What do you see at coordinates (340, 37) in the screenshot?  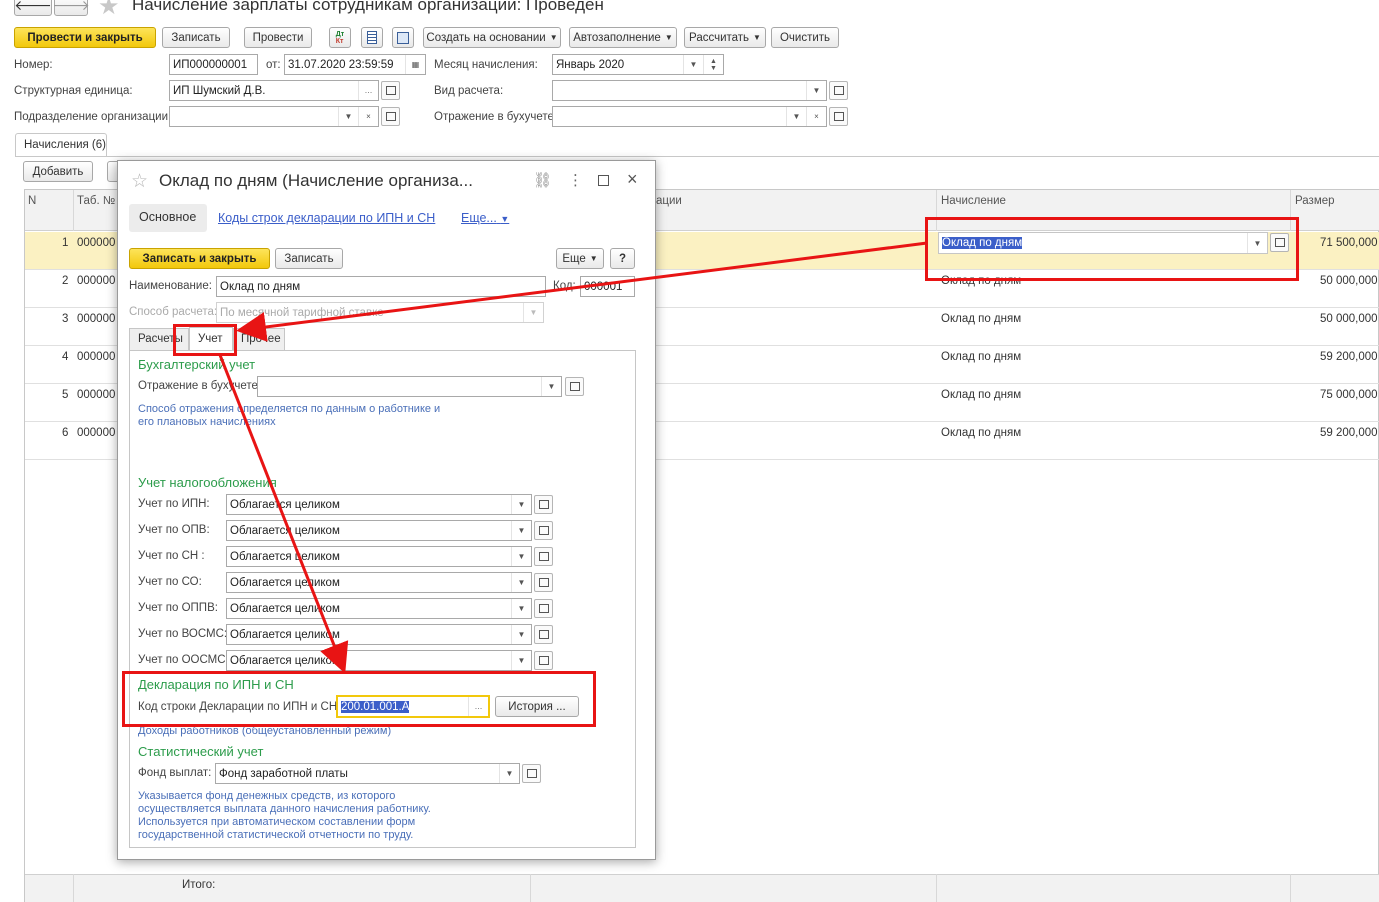 I see `dt-kt-button: Дт Кт` at bounding box center [340, 37].